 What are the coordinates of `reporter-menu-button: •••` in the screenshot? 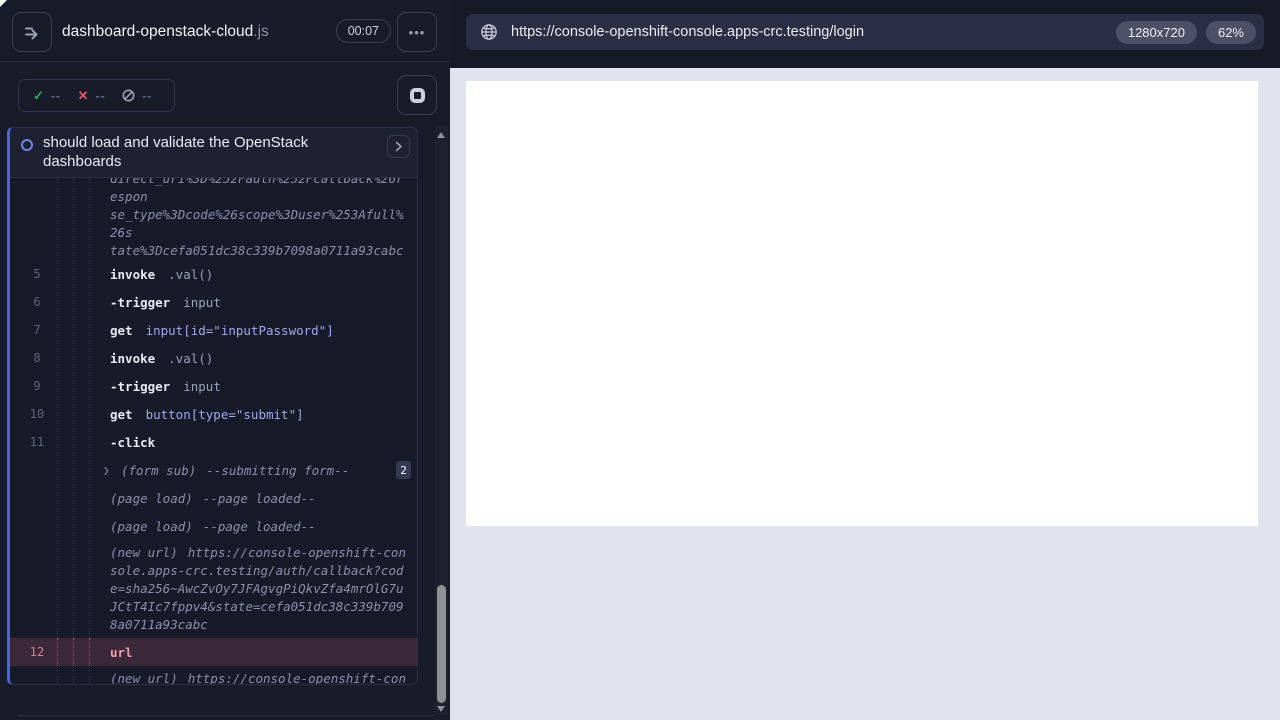 It's located at (417, 32).